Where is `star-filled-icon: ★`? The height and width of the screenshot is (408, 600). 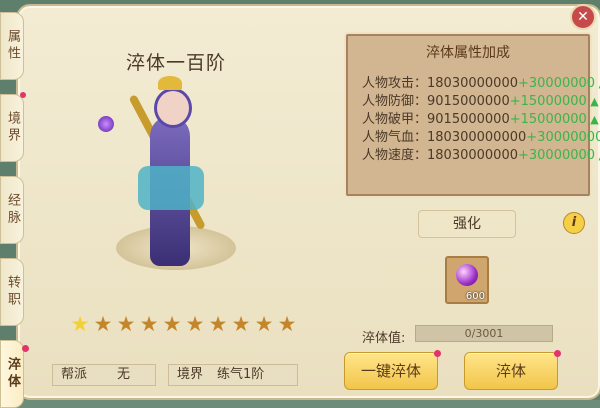 star-filled-icon: ★ is located at coordinates (80, 324).